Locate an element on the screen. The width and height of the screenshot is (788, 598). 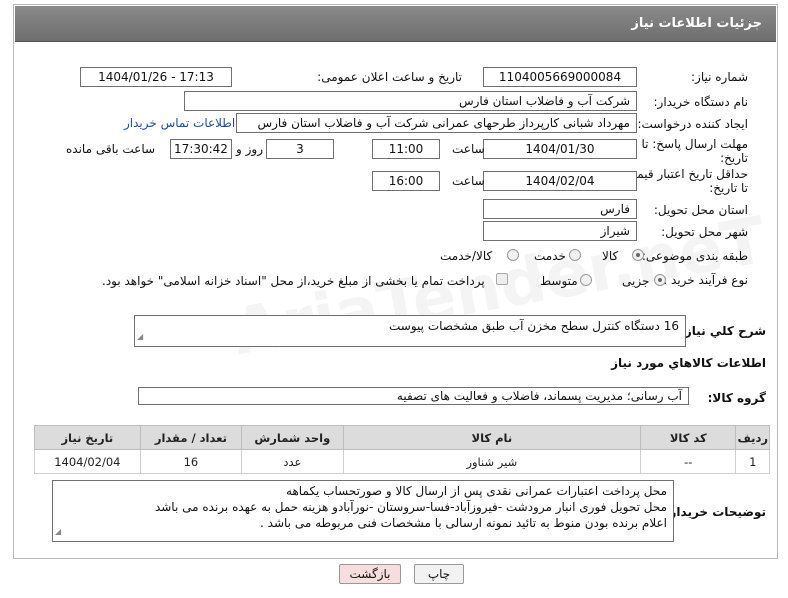
treasury-checkbox is located at coordinates (502, 279).